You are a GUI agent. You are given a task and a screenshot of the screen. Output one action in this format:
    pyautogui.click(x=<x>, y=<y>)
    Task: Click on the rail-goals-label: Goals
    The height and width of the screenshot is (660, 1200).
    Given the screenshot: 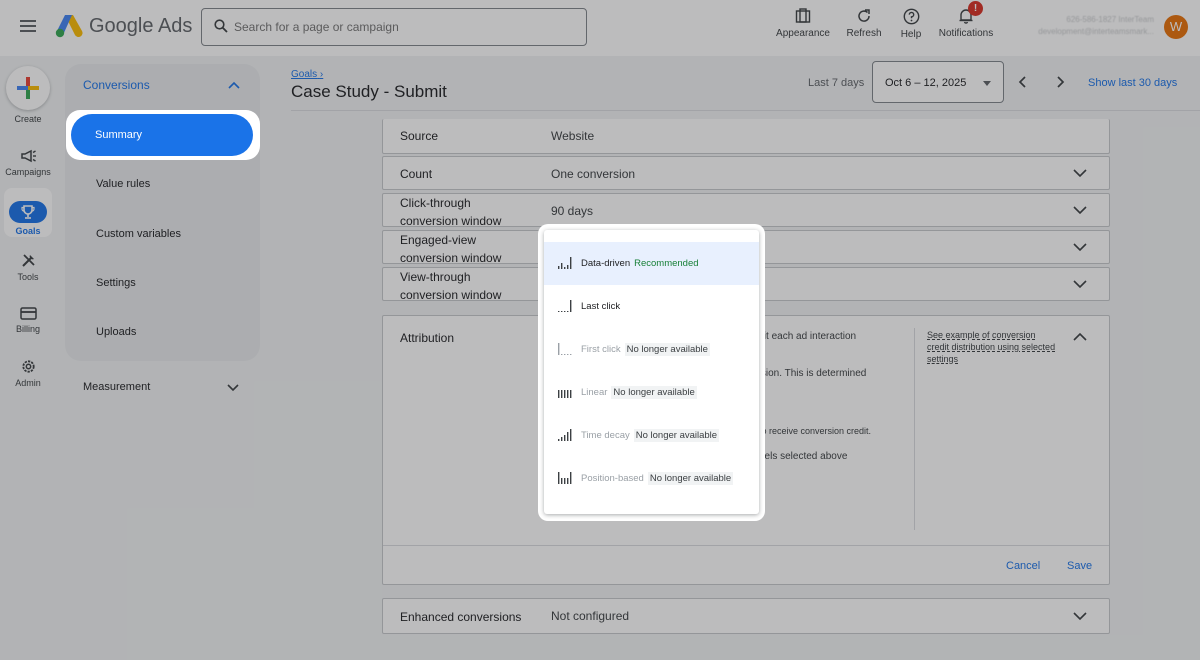 What is the action you would take?
    pyautogui.click(x=28, y=231)
    